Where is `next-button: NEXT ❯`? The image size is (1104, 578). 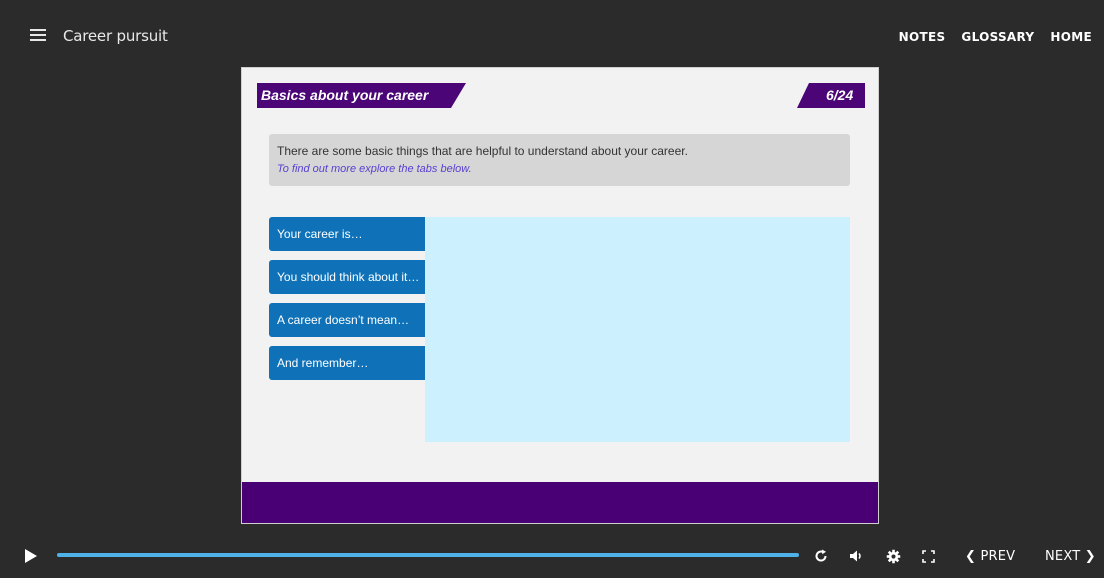
next-button: NEXT ❯ is located at coordinates (1070, 556).